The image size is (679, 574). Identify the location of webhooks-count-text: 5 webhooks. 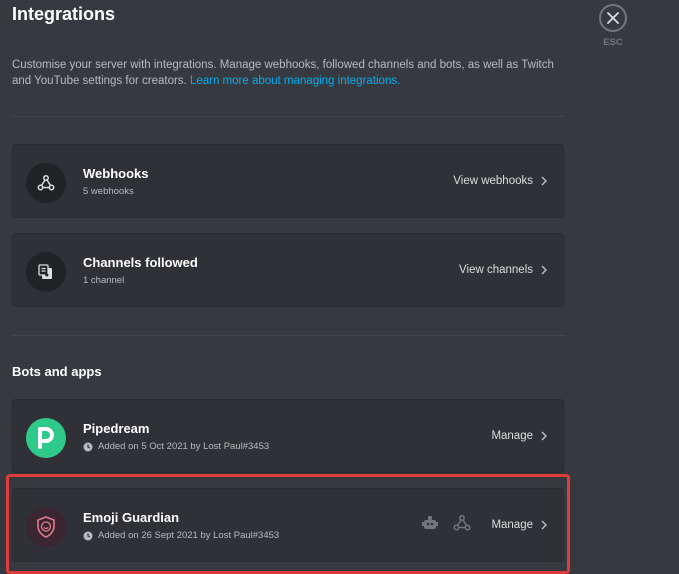
(108, 191).